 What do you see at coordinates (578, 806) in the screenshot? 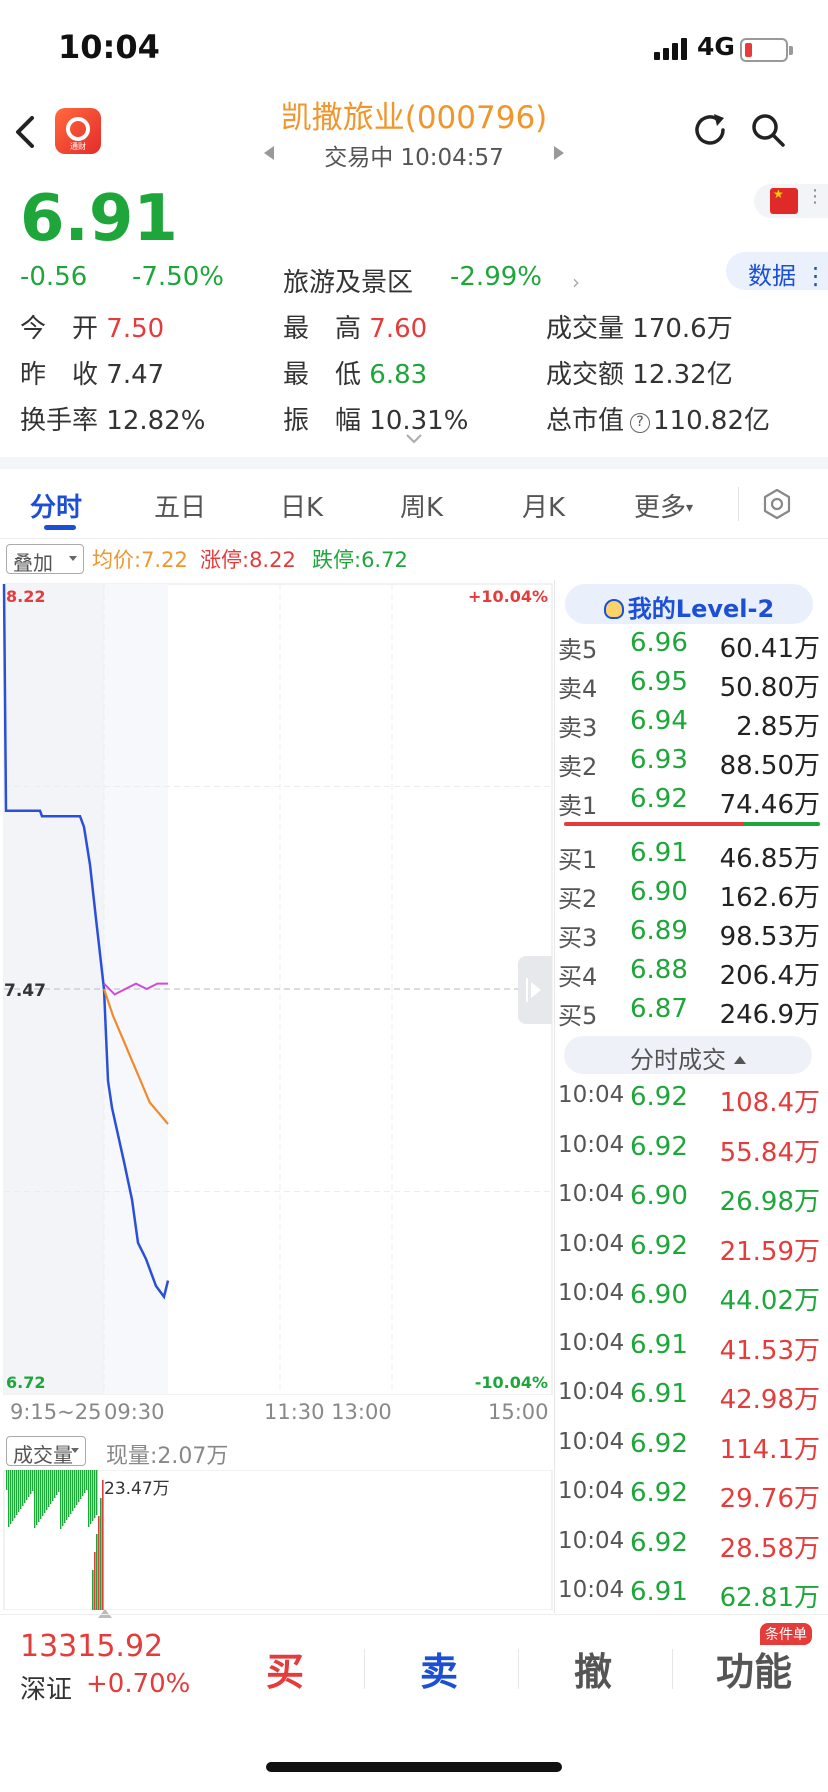
I see `level-label: 卖1` at bounding box center [578, 806].